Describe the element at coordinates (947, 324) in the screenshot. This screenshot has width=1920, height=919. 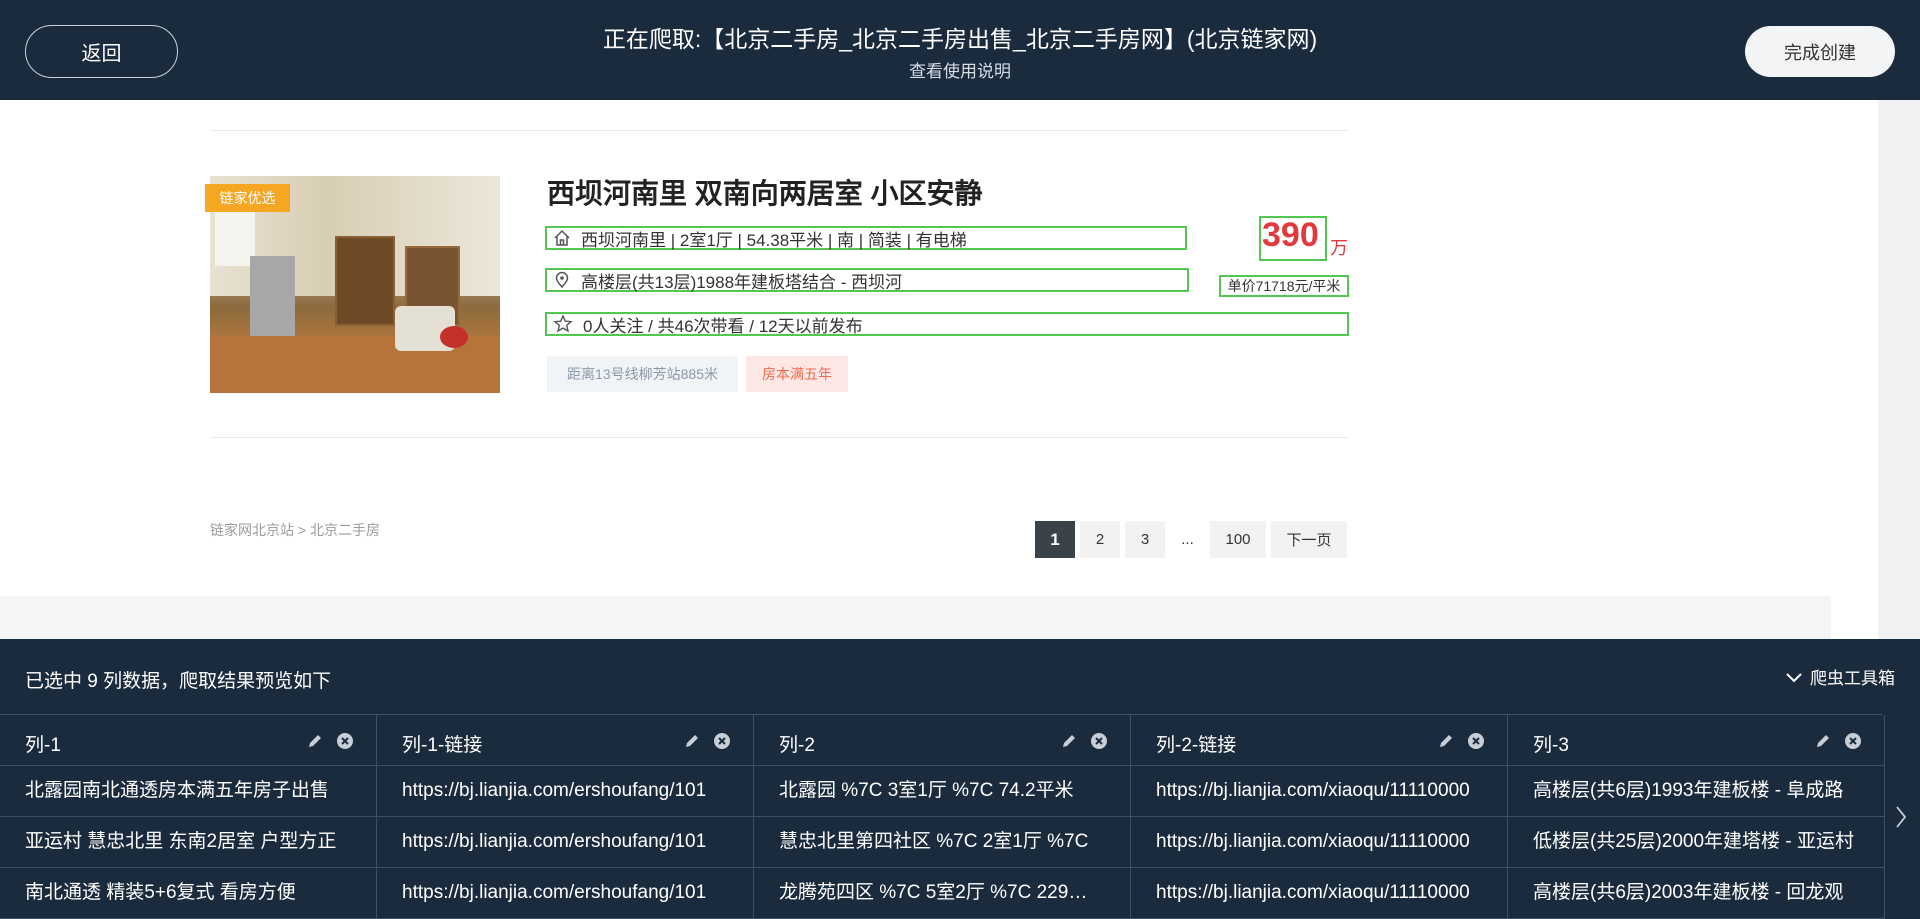
I see `follow-info-selected: 0人关注 / 共46次带看 / 12天以前发布` at that location.